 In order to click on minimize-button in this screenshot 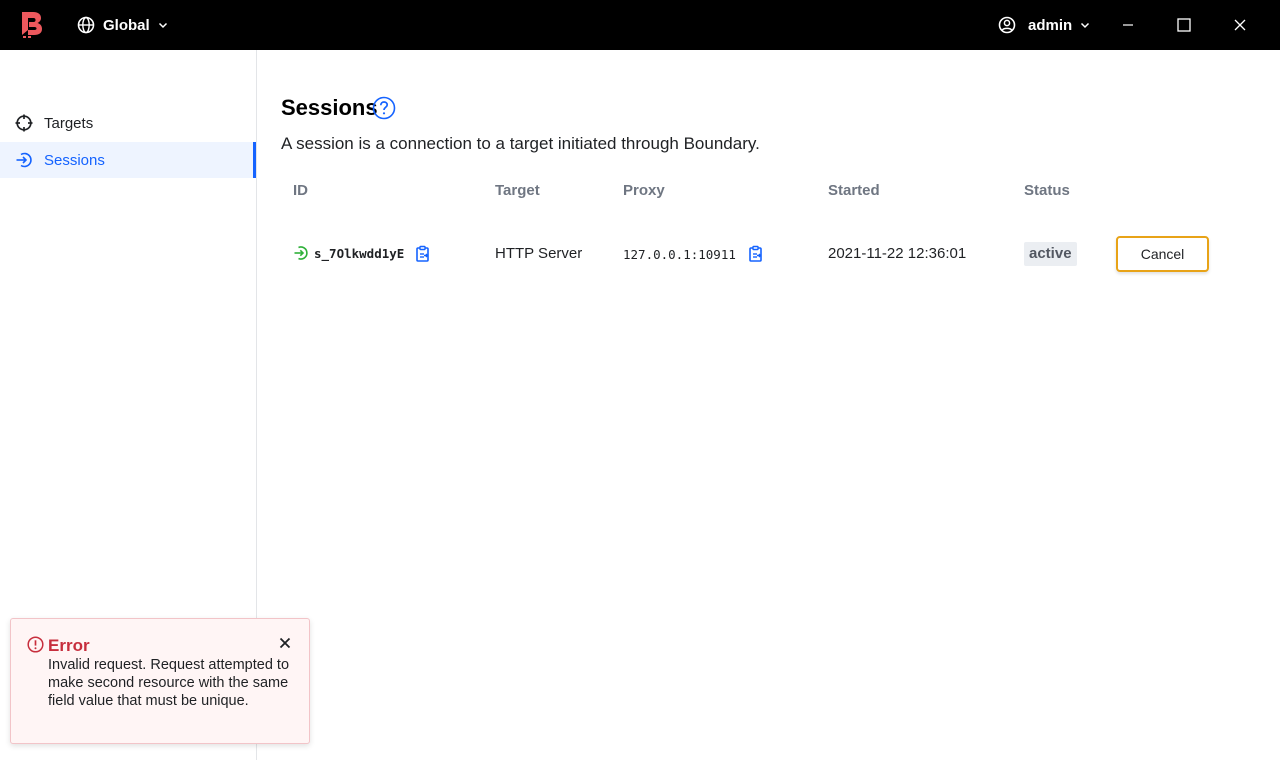, I will do `click(1128, 25)`.